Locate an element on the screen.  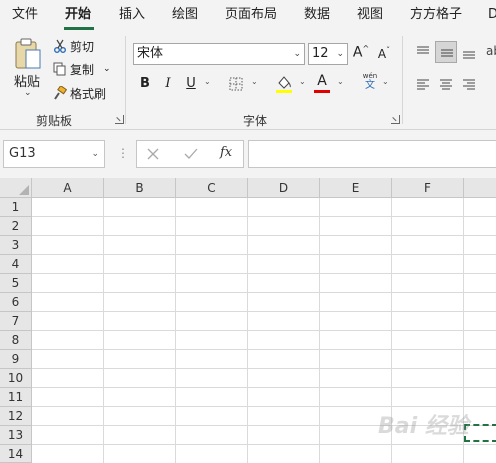
cut-label: 剪切 is located at coordinates (82, 46).